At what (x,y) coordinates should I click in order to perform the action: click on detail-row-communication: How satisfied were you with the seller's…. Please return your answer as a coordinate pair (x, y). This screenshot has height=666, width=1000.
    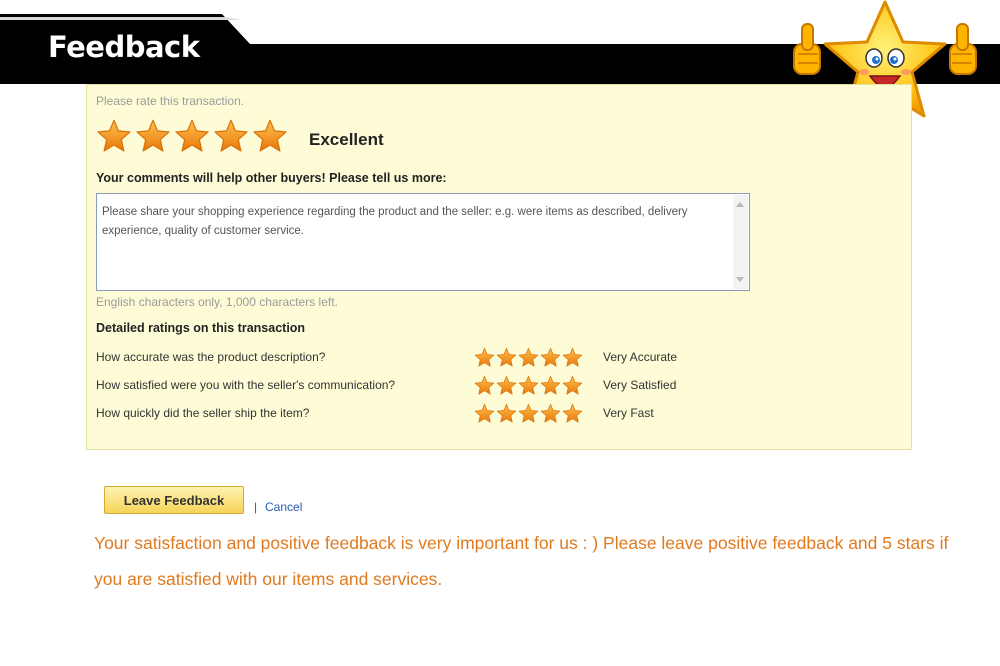
    Looking at the image, I should click on (406, 386).